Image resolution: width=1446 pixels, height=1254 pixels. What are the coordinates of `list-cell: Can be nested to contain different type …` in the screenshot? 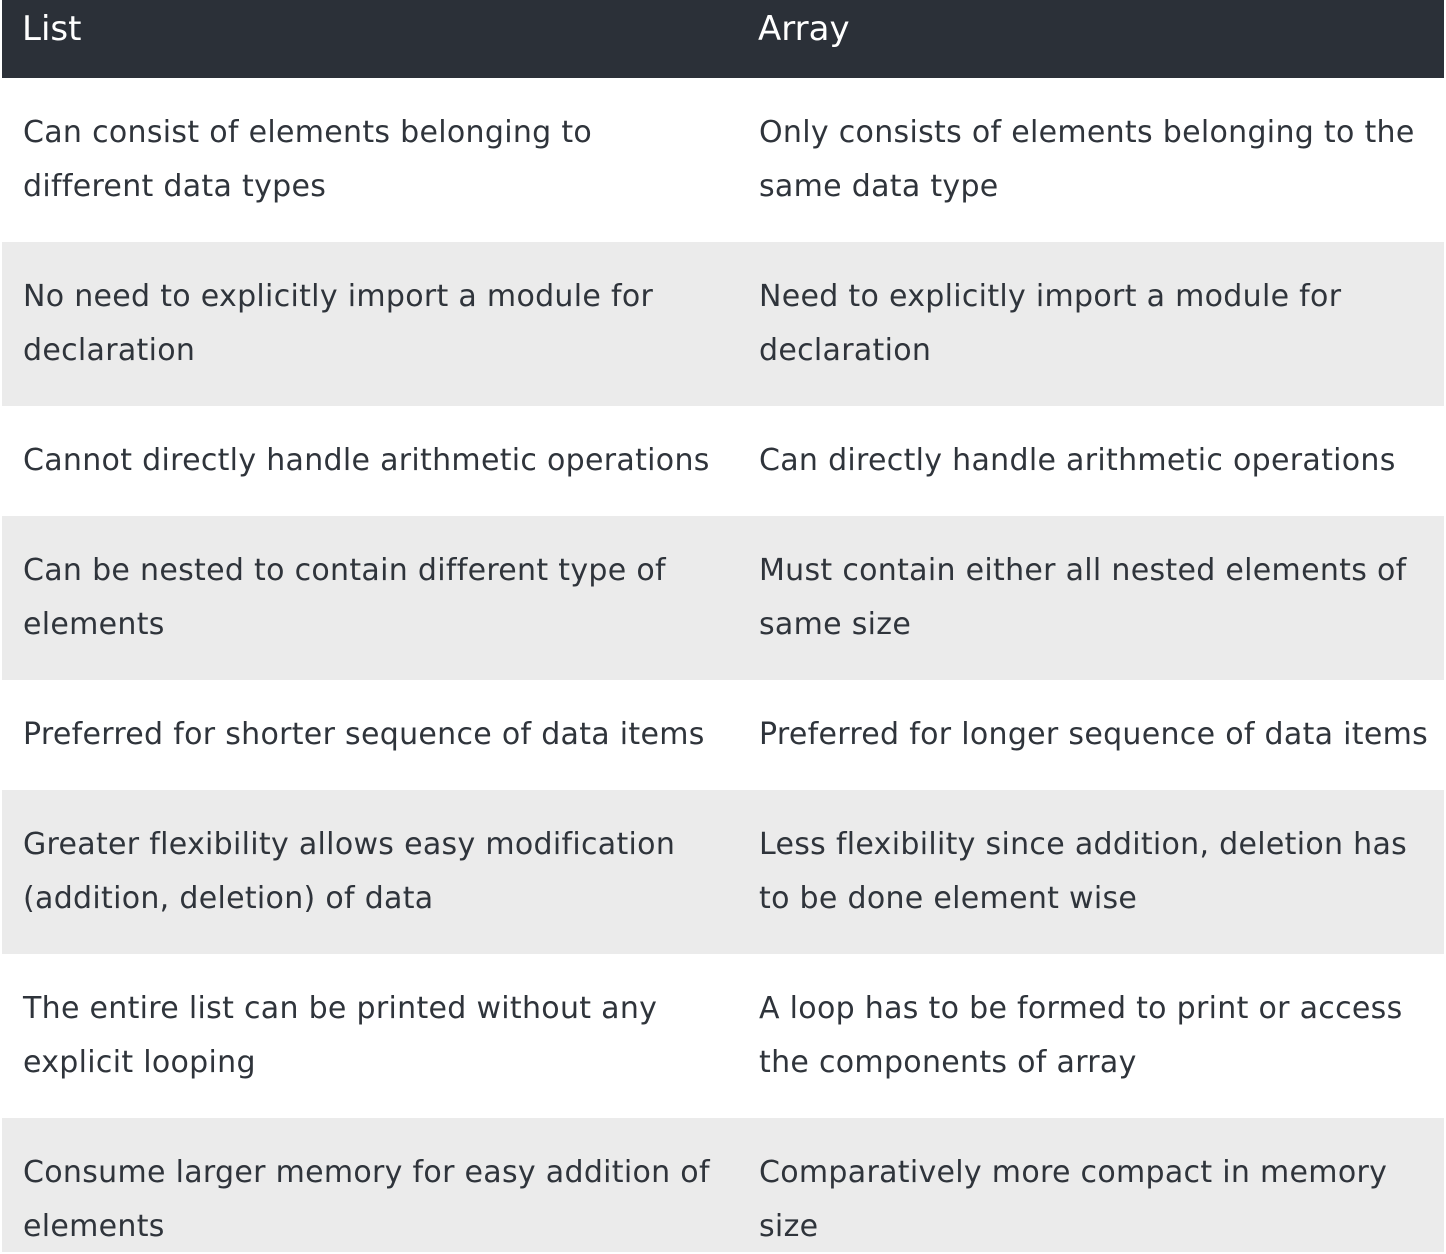 It's located at (344, 597).